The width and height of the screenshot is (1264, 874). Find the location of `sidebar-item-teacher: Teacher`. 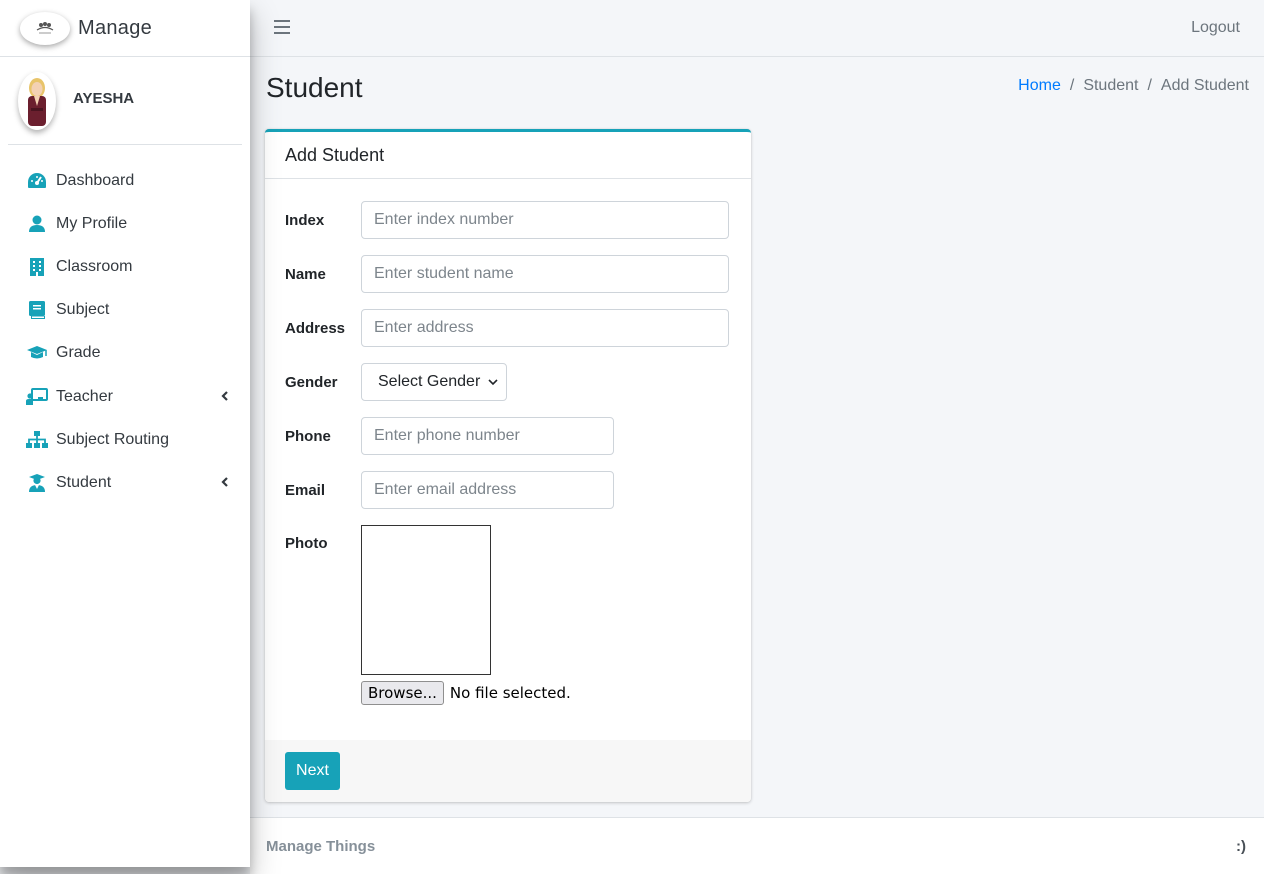

sidebar-item-teacher: Teacher is located at coordinates (125, 396).